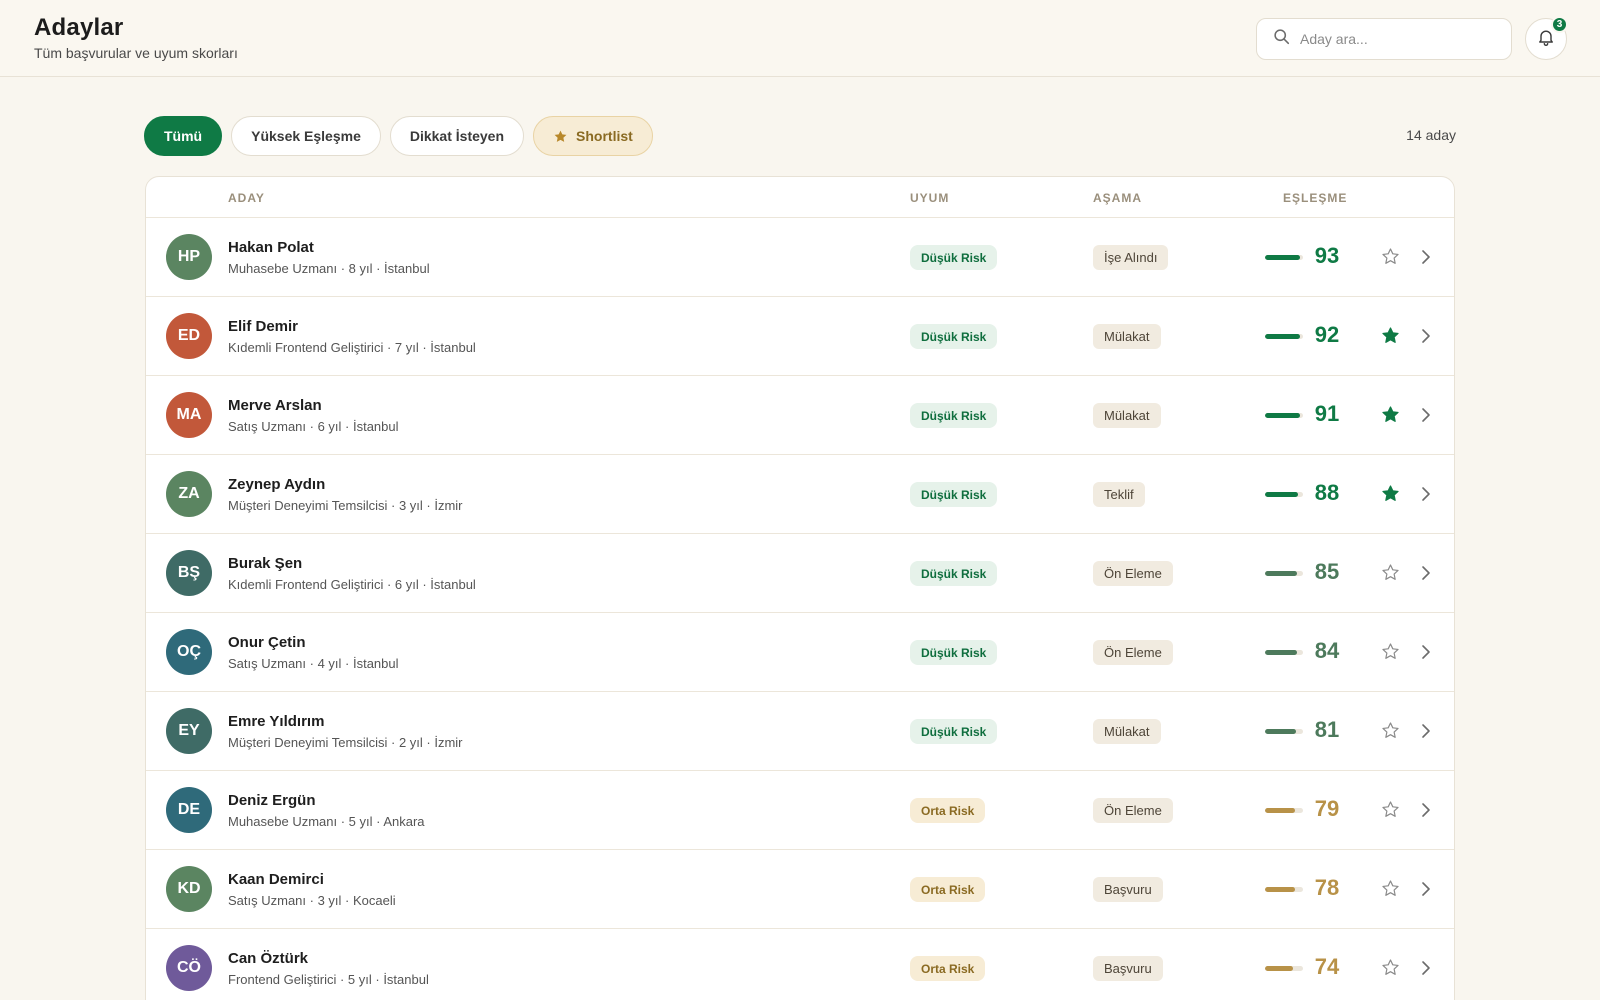  I want to click on match-score: 92, so click(1327, 334).